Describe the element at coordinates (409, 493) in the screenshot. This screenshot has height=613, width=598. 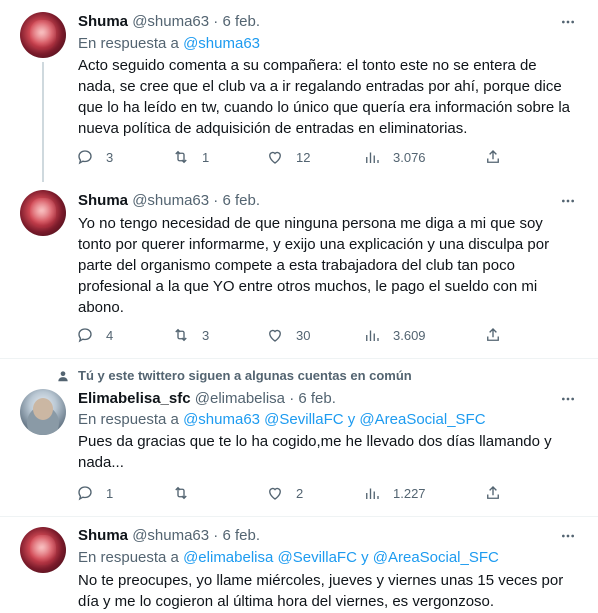
I see `views-count: 1.227` at that location.